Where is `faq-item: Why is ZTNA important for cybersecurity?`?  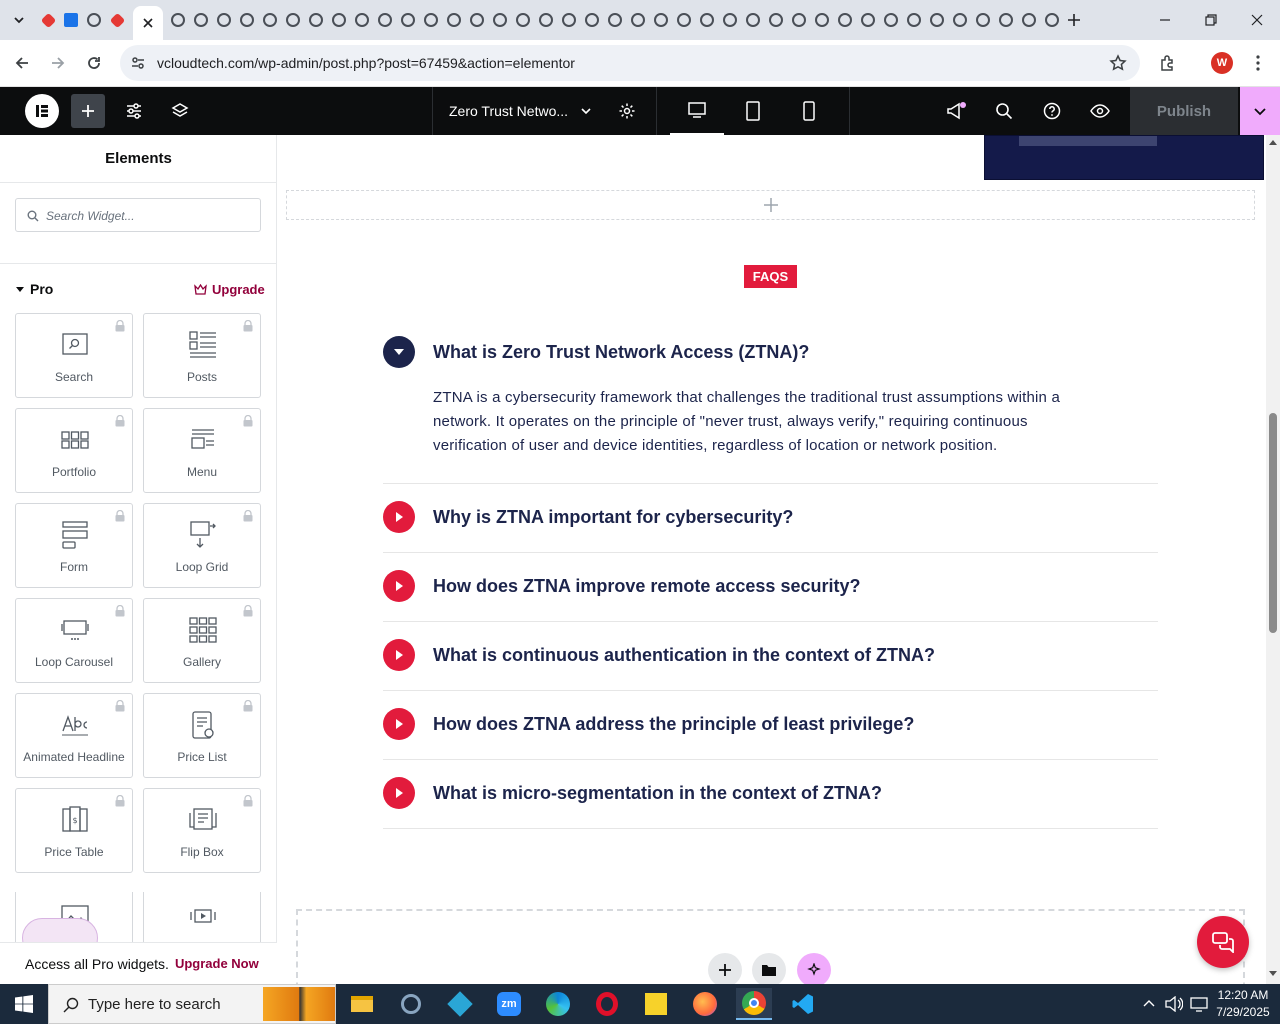
faq-item: Why is ZTNA important for cybersecurity? is located at coordinates (770, 518).